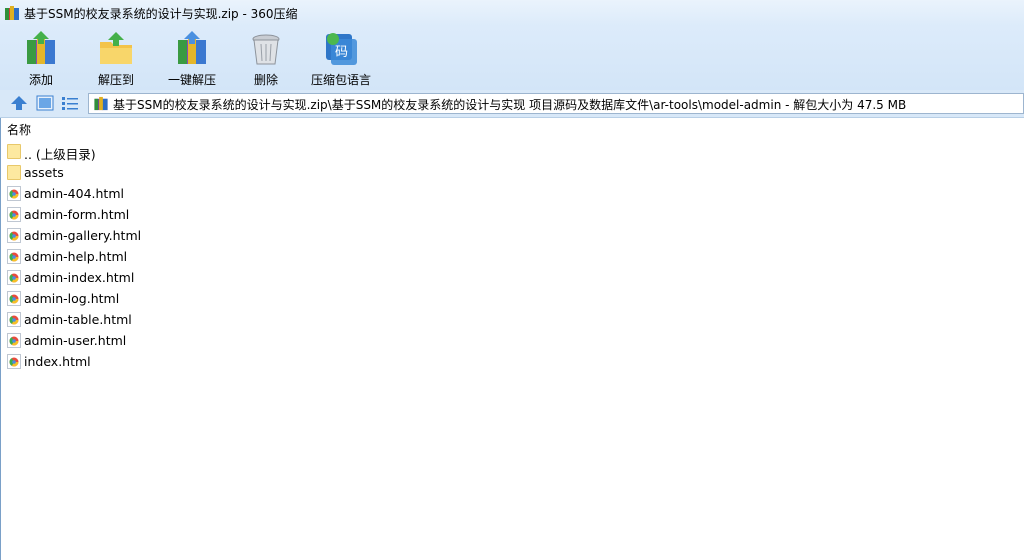 The width and height of the screenshot is (1024, 560). Describe the element at coordinates (116, 48) in the screenshot. I see `extract-to-icon` at that location.